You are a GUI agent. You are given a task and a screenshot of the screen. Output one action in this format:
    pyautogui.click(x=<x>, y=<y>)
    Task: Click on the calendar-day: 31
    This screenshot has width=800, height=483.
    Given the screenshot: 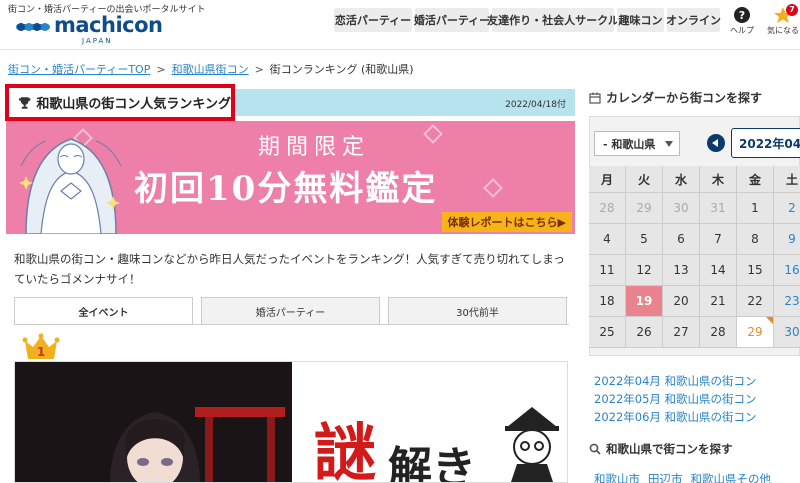 What is the action you would take?
    pyautogui.click(x=718, y=208)
    